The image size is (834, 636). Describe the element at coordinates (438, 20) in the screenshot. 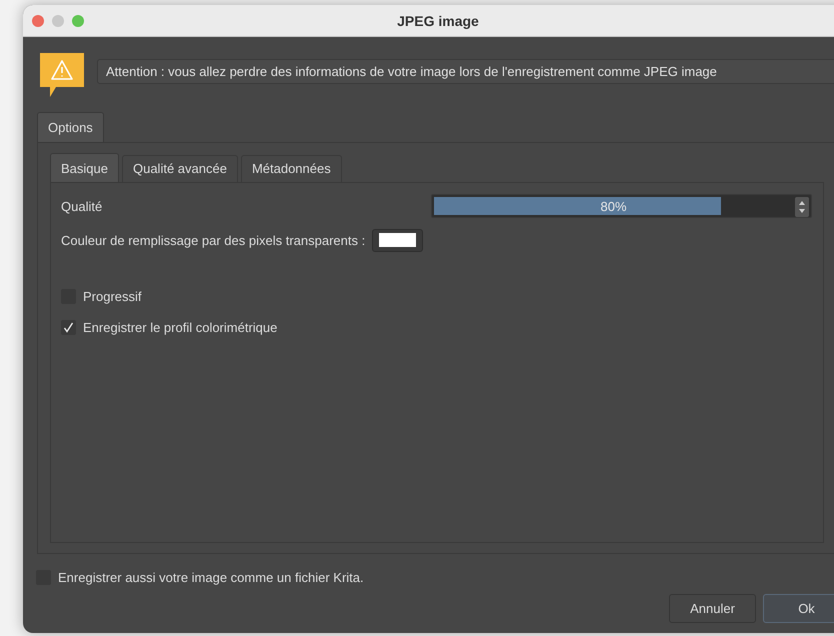

I see `window-title: JPEG image` at that location.